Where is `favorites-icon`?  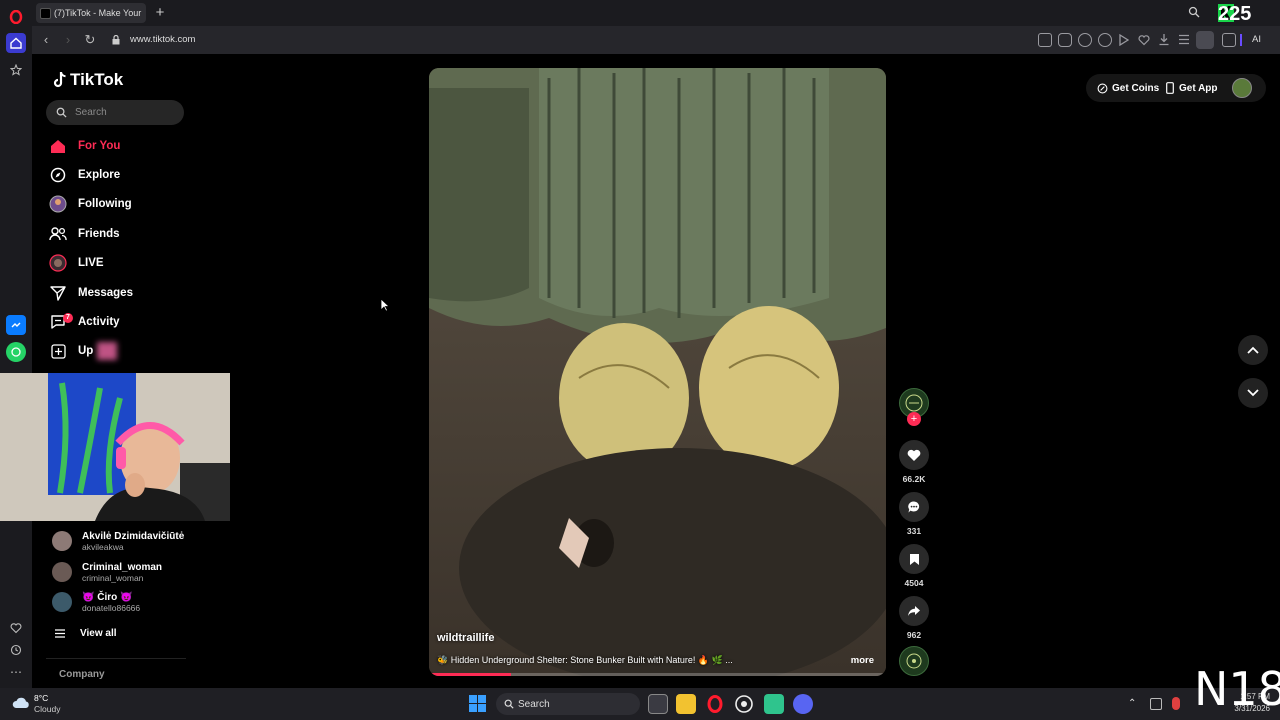
favorites-icon is located at coordinates (1144, 40).